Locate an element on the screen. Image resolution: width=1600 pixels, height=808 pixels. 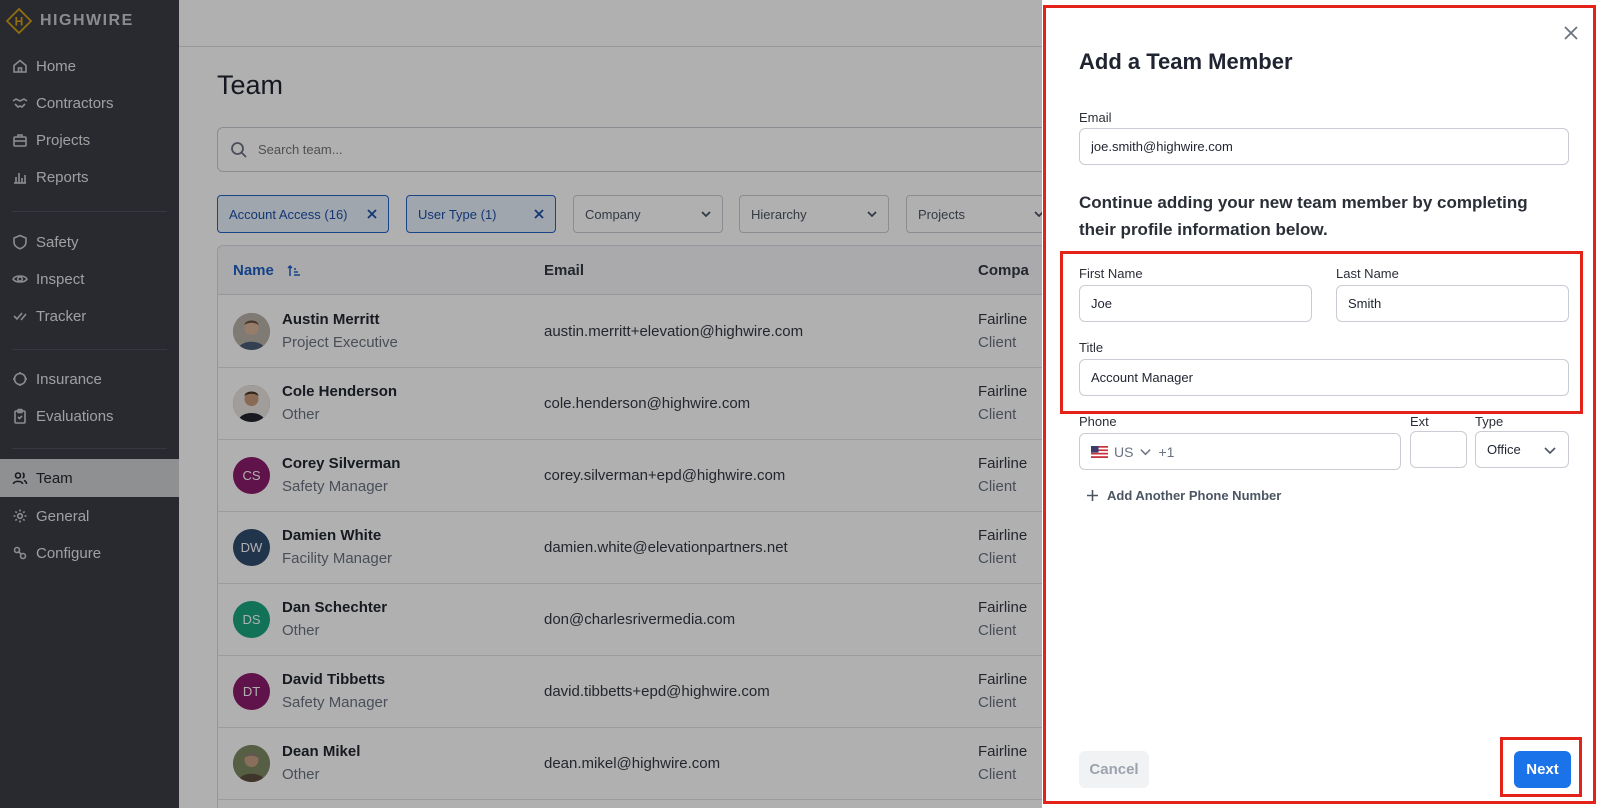
add-phone-label: Add Another Phone Number is located at coordinates (1194, 495).